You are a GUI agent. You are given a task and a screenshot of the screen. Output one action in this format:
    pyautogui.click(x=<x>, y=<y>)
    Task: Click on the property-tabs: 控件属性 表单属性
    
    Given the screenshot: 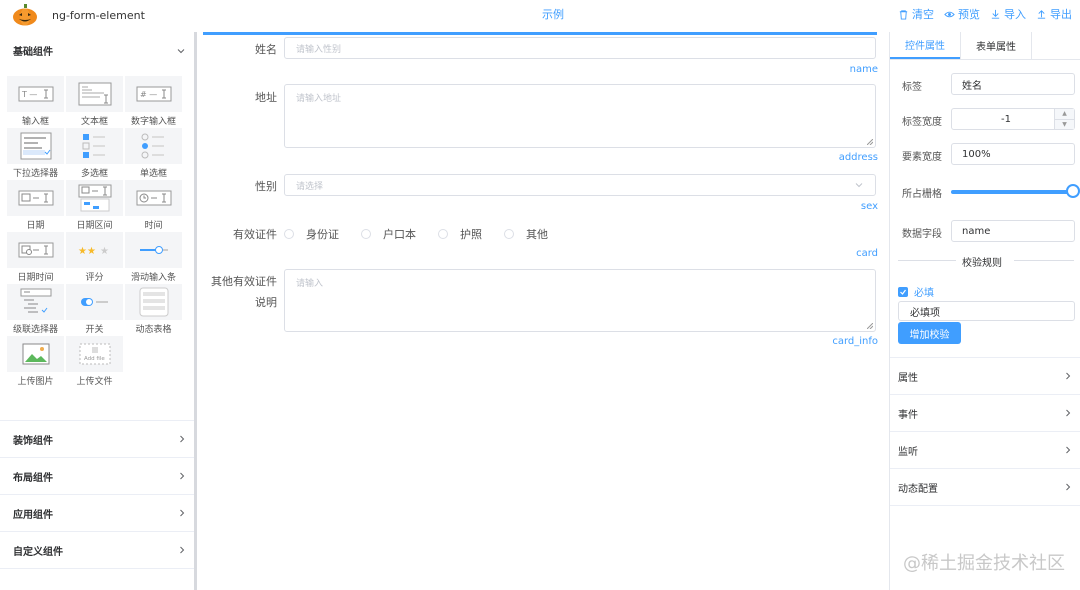 What is the action you would take?
    pyautogui.click(x=985, y=46)
    